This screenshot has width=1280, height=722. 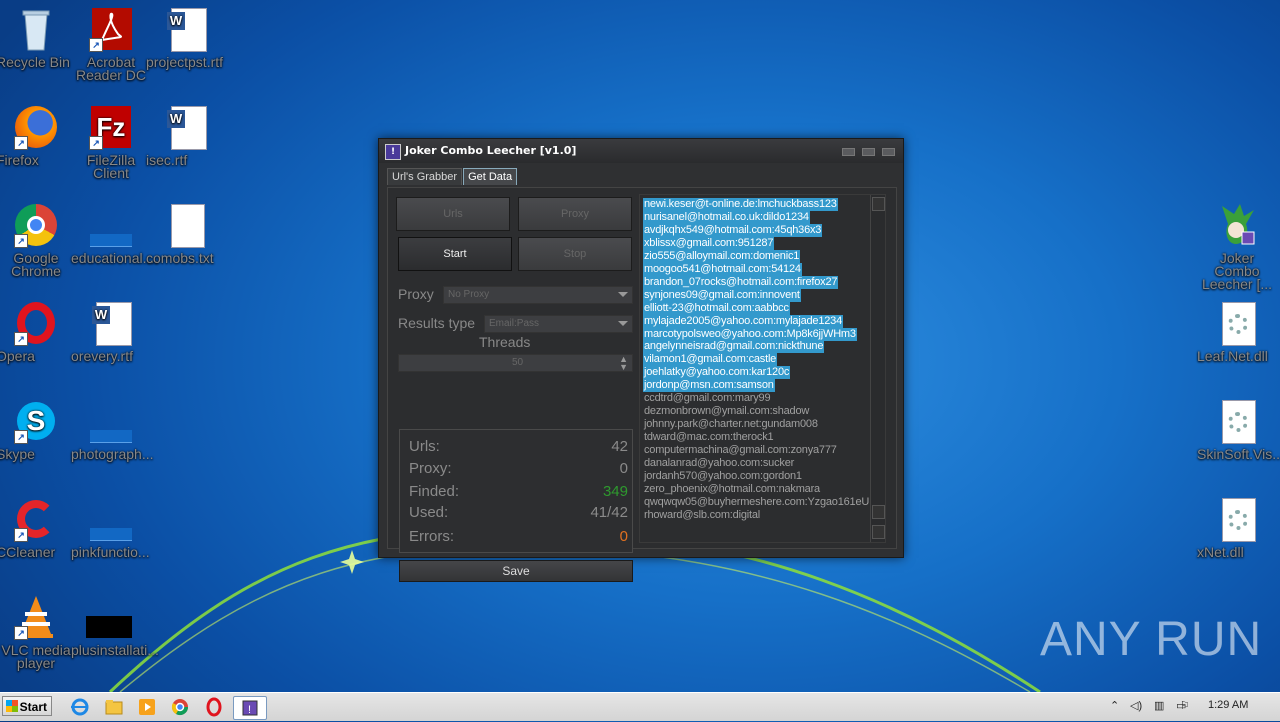 What do you see at coordinates (743, 321) in the screenshot?
I see `result-item: mylajade2005@yahoo.com:mylajade1234` at bounding box center [743, 321].